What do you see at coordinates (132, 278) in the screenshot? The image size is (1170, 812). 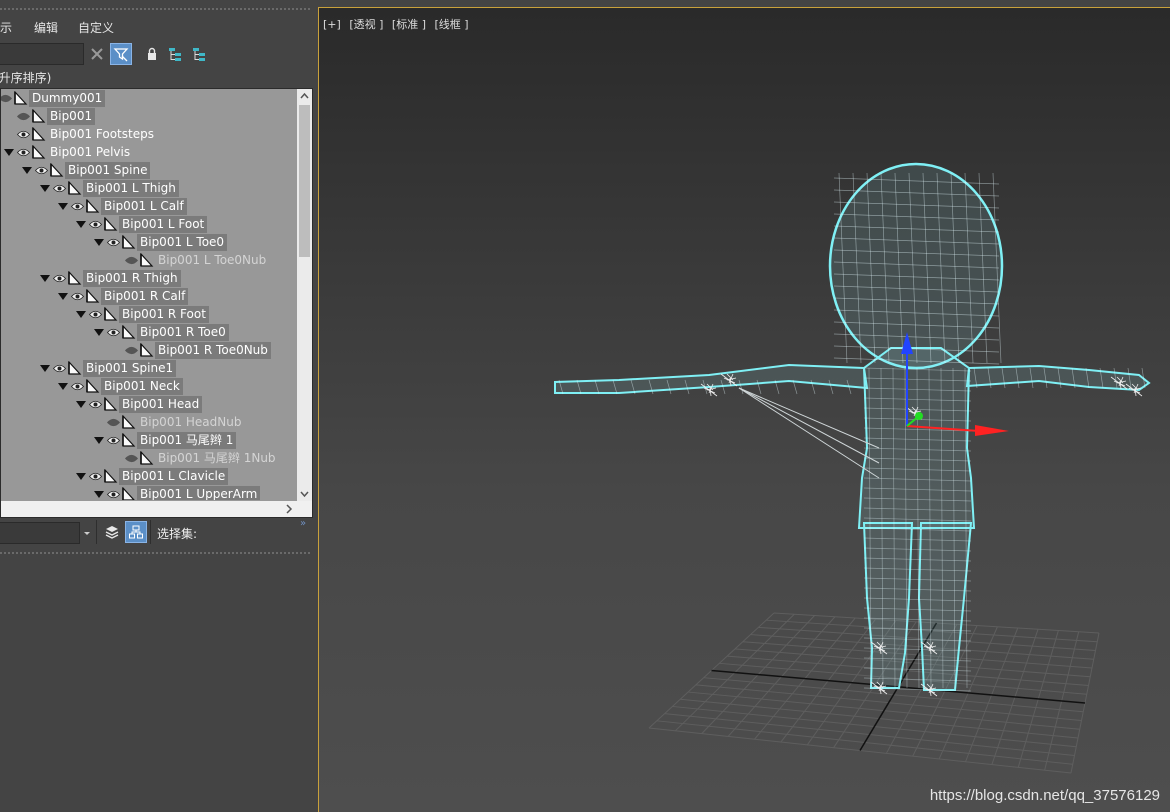 I see `tree-node-label: Bip001 R Thigh` at bounding box center [132, 278].